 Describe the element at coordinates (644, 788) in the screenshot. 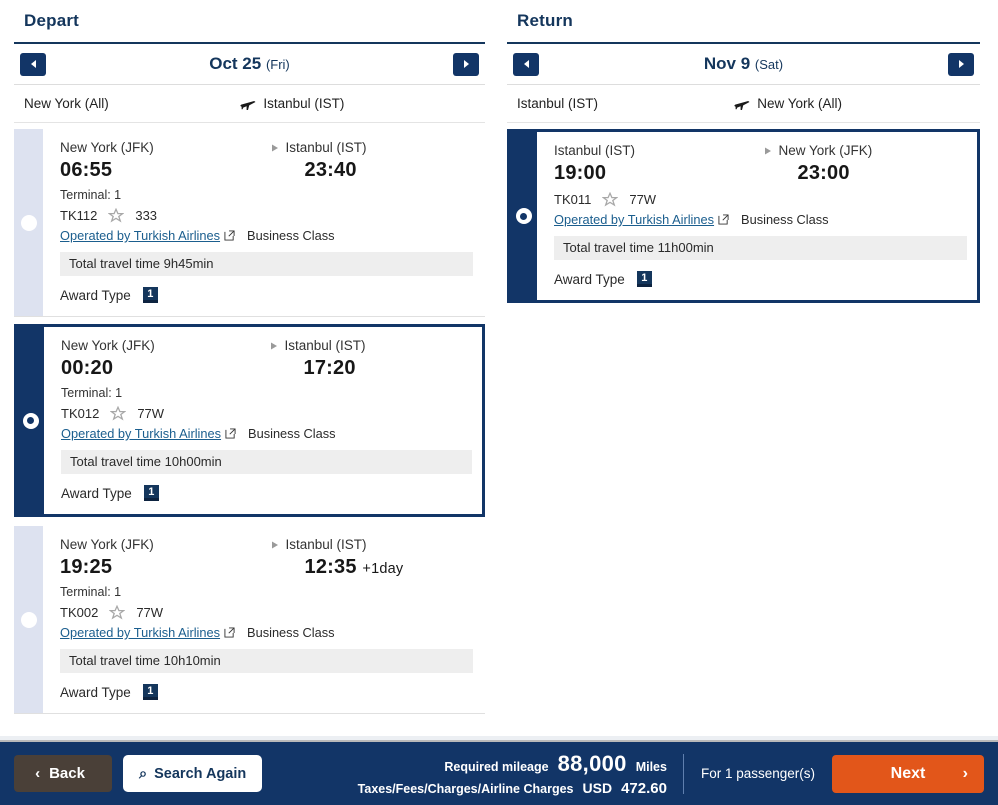

I see `taxes-amount: 472.60` at that location.